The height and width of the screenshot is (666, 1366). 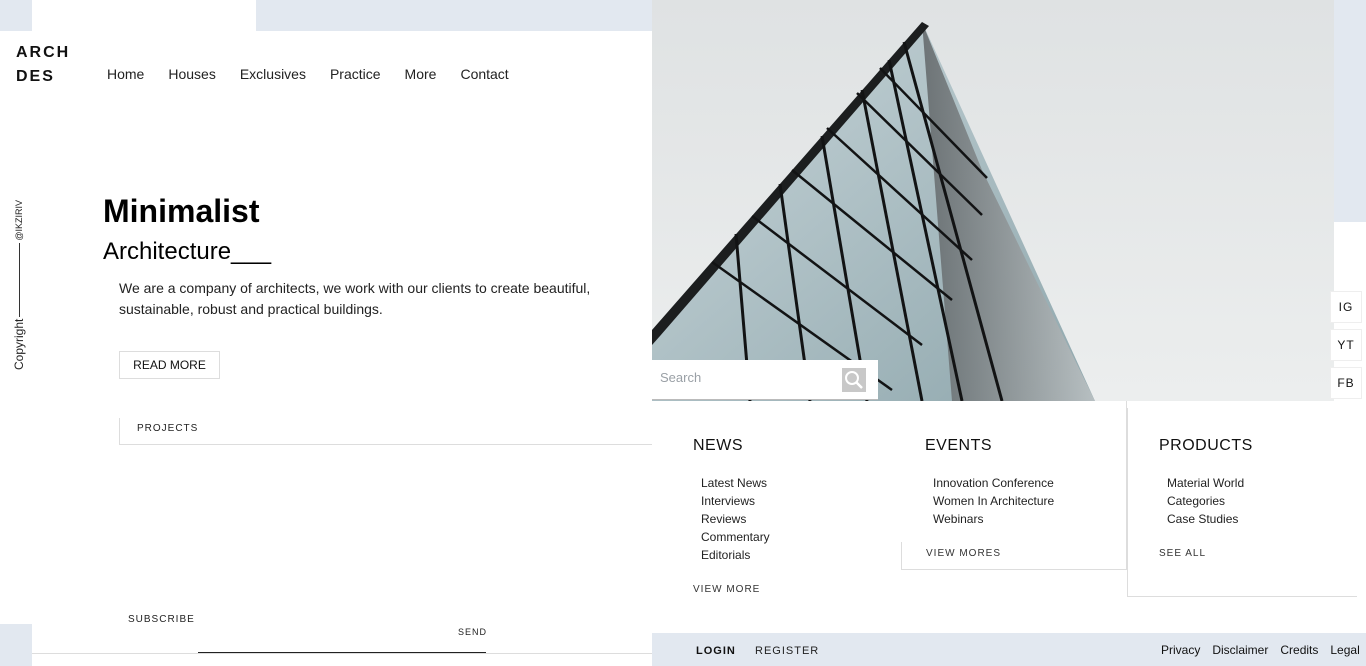 What do you see at coordinates (735, 483) in the screenshot?
I see `news-item: Latest News` at bounding box center [735, 483].